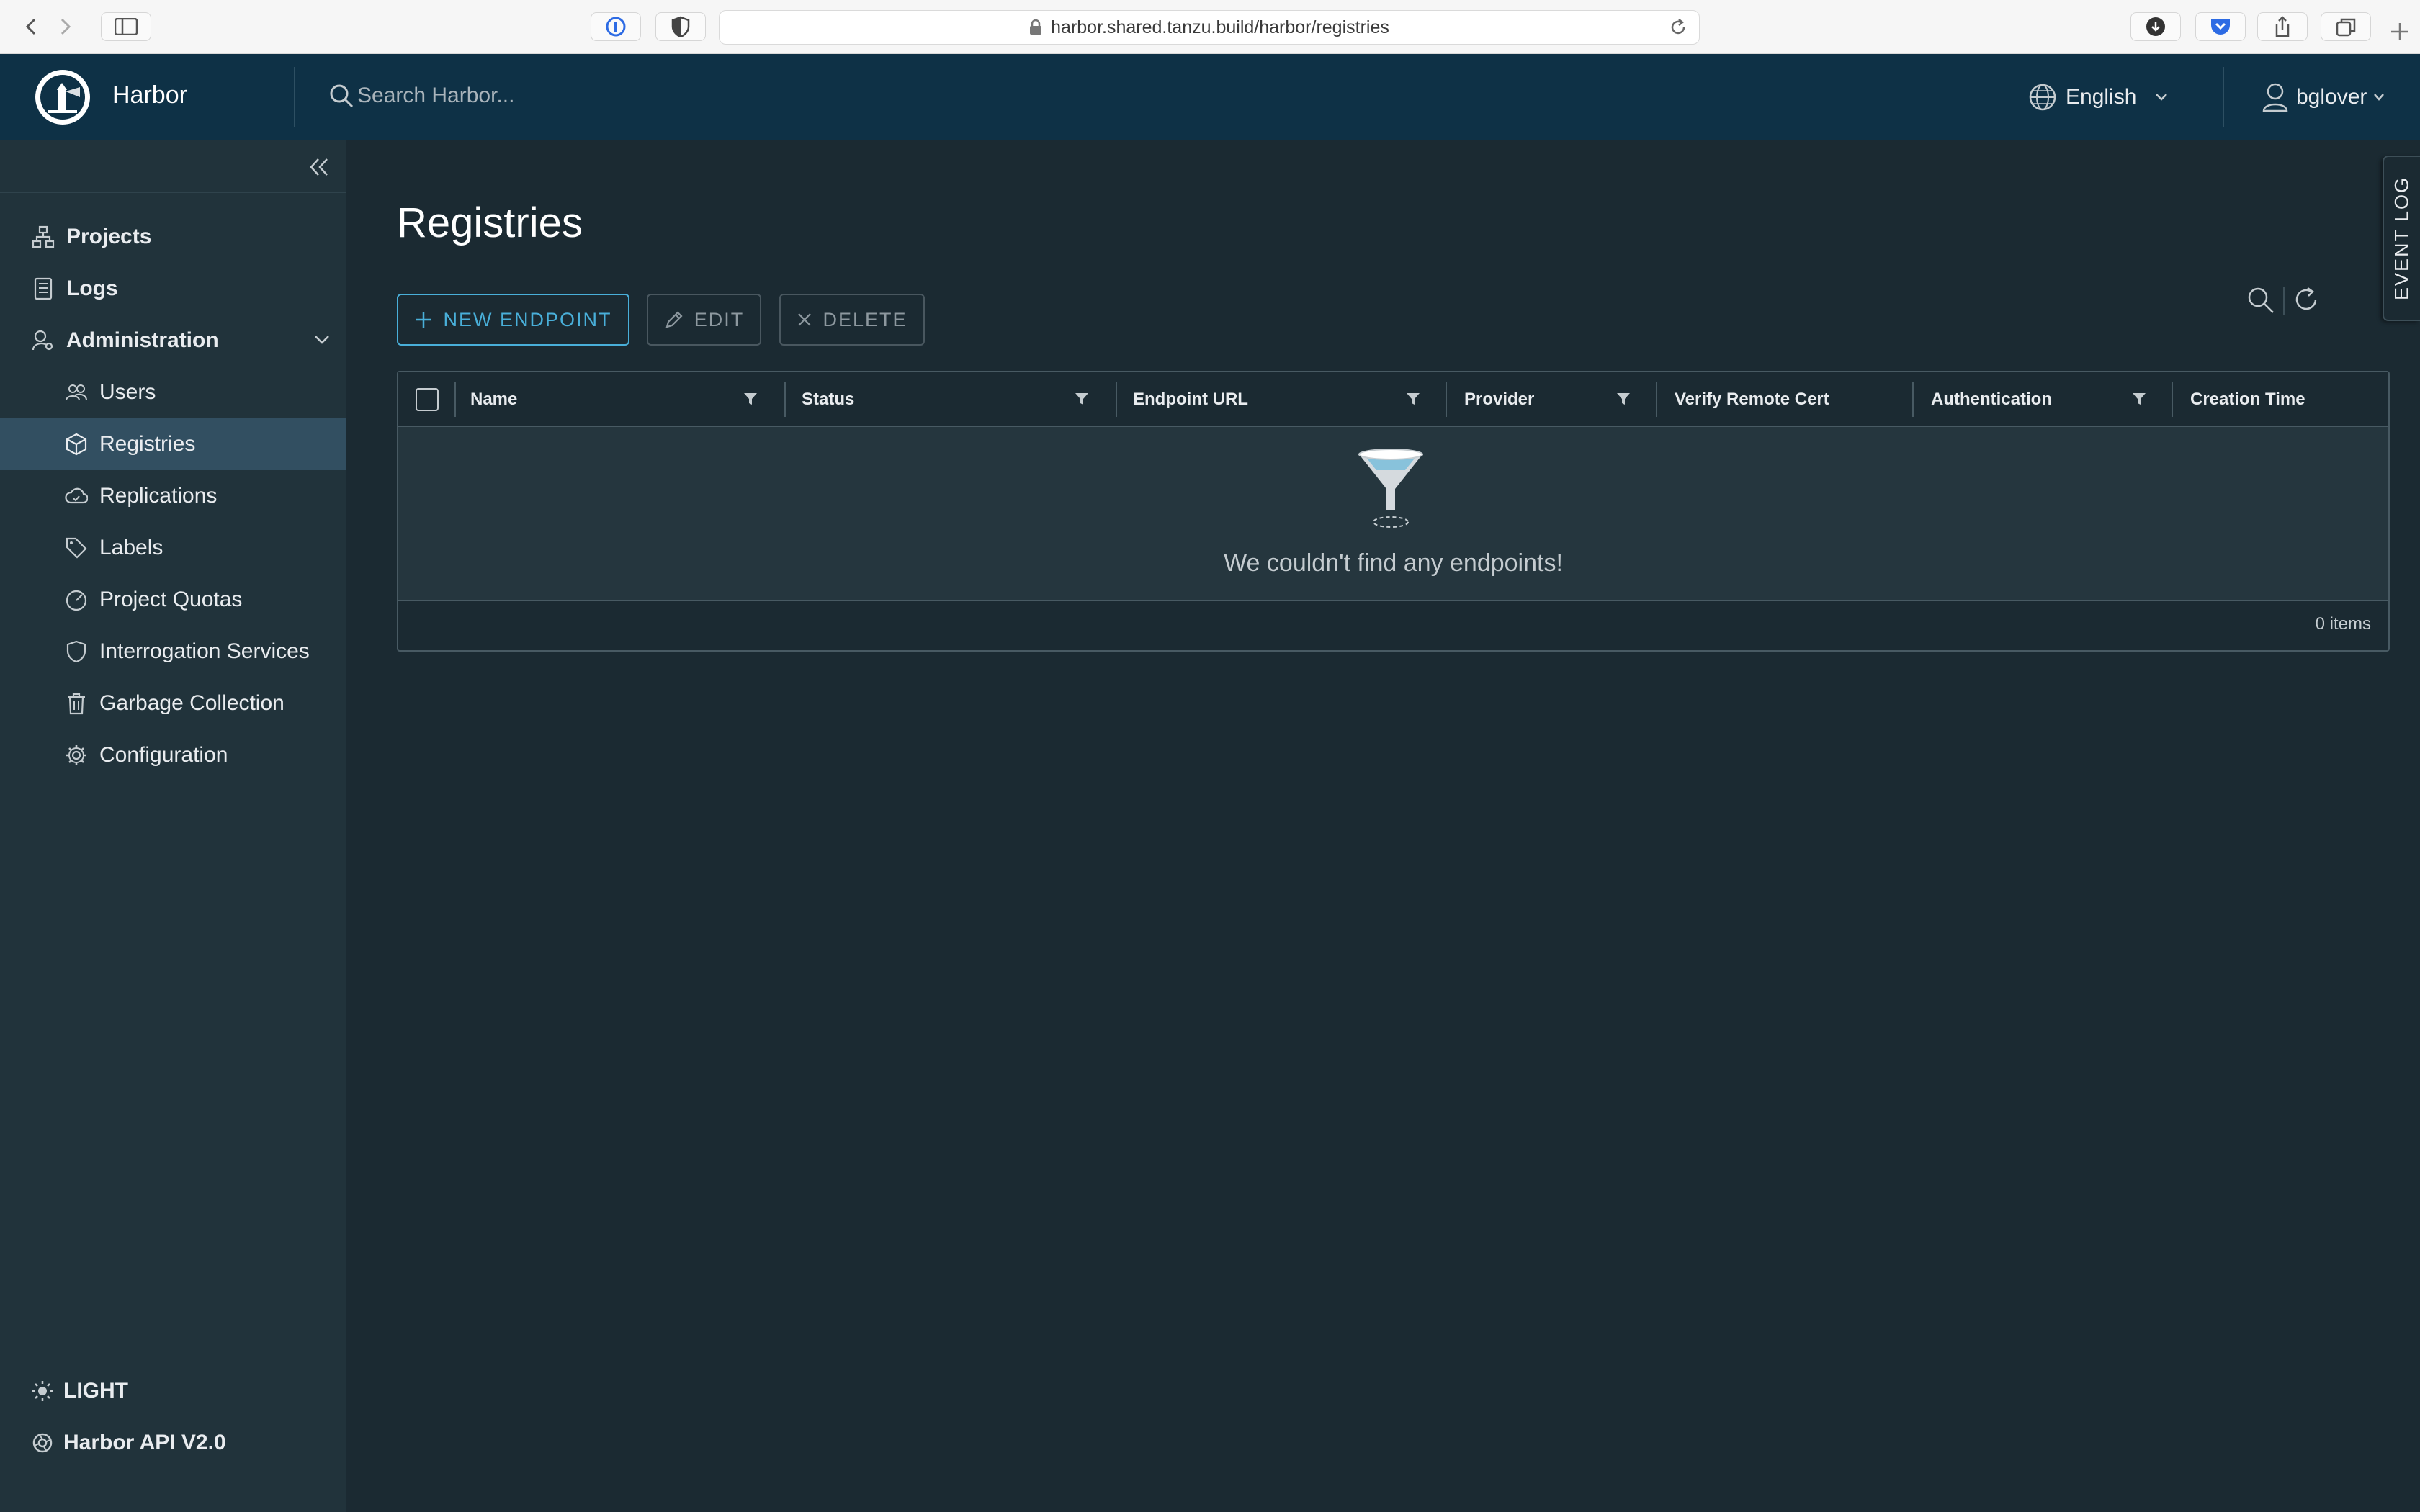 Image resolution: width=2420 pixels, height=1512 pixels. What do you see at coordinates (144, 1442) in the screenshot?
I see `api-label: Harbor API V2.0` at bounding box center [144, 1442].